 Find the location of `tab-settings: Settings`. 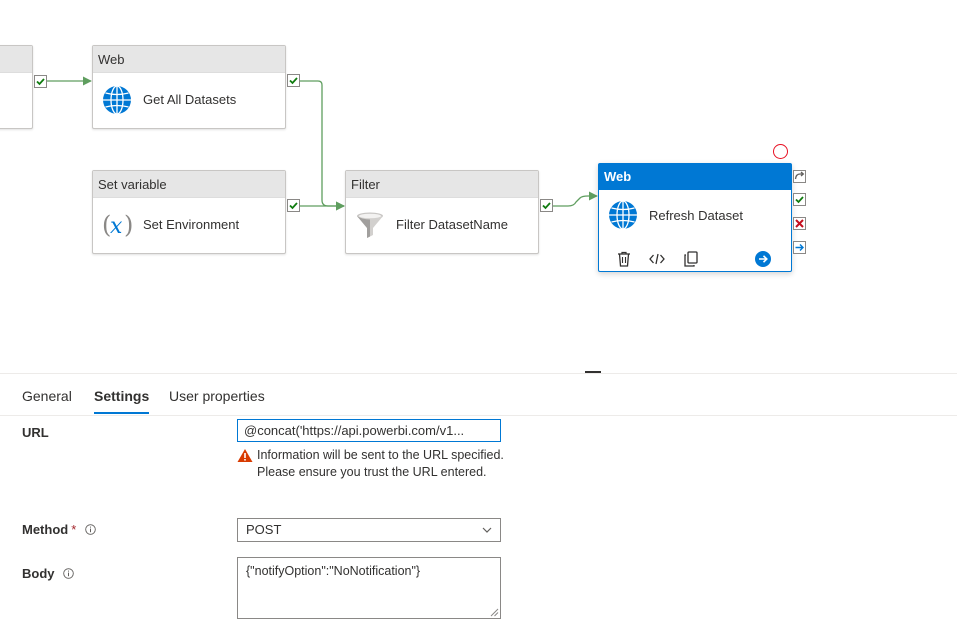

tab-settings: Settings is located at coordinates (122, 401).